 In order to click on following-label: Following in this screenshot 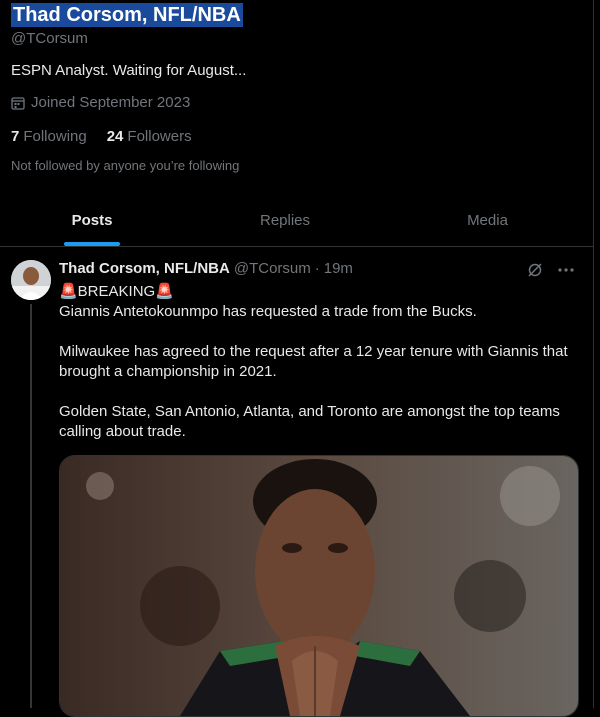, I will do `click(55, 136)`.